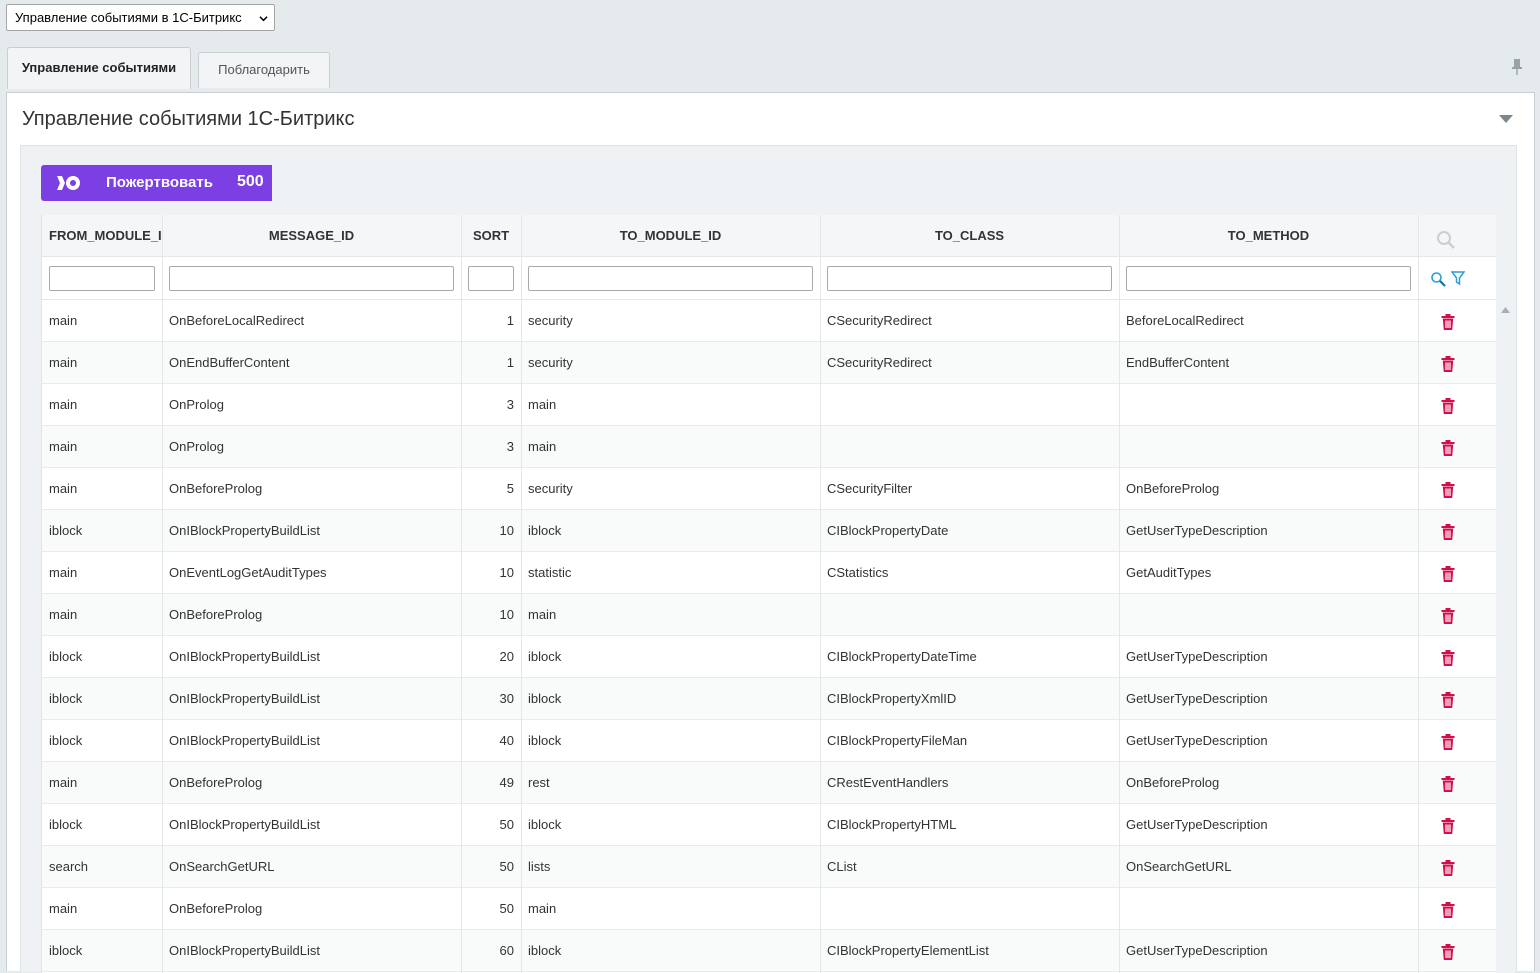  What do you see at coordinates (506, 530) in the screenshot?
I see `cell-sort: 10` at bounding box center [506, 530].